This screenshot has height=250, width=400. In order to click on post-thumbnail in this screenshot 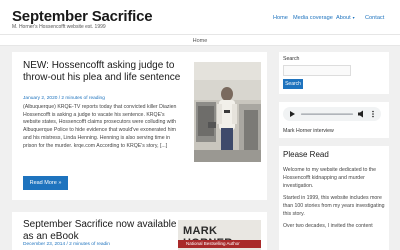, I will do `click(227, 112)`.